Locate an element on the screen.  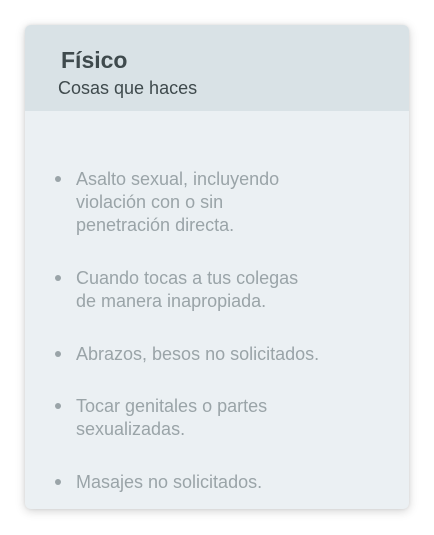
list-item: Masajes no solicitados. is located at coordinates (215, 482).